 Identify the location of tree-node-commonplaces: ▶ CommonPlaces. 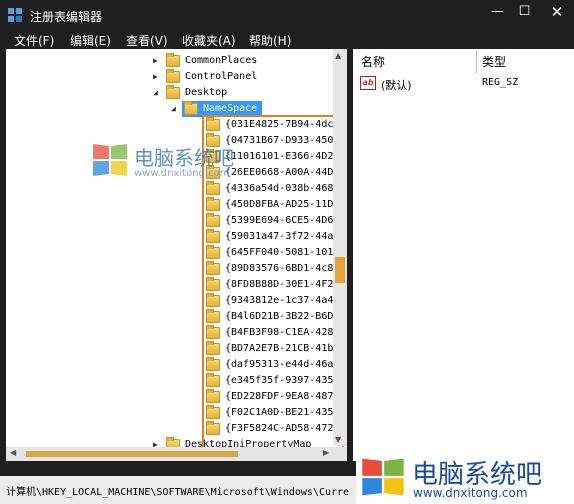
(171, 61).